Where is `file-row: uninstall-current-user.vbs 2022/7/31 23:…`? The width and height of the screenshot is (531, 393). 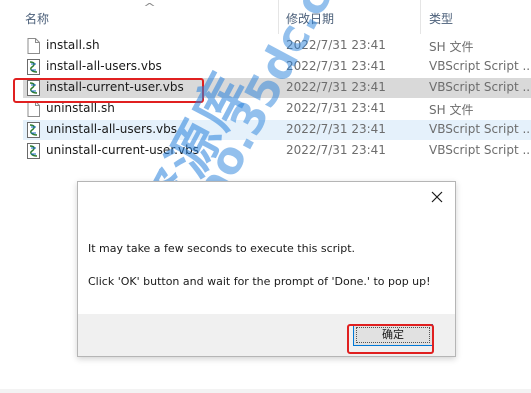
file-row: uninstall-current-user.vbs 2022/7/31 23:… is located at coordinates (277, 151).